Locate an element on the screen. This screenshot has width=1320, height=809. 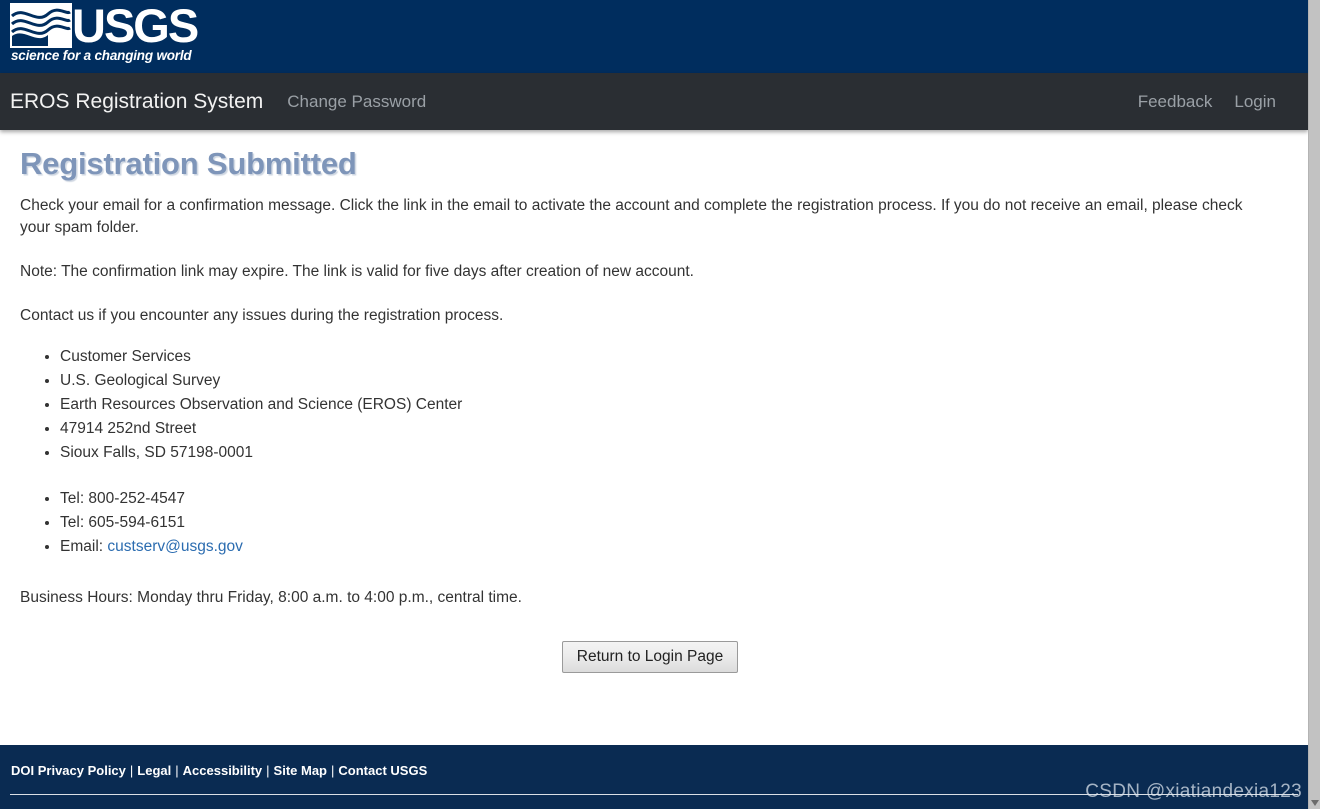
usgs-header-banner: USGS science for a changing world is located at coordinates (654, 36).